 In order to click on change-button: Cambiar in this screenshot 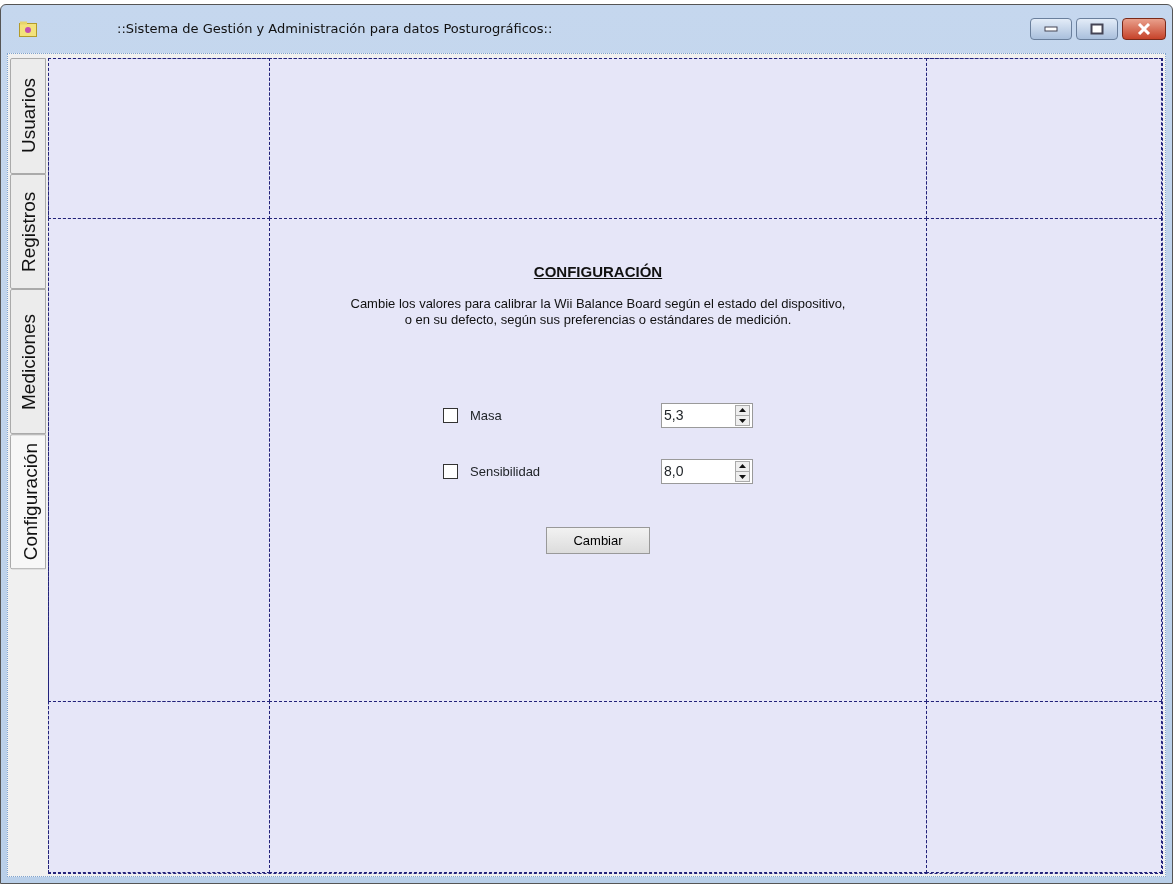, I will do `click(598, 541)`.